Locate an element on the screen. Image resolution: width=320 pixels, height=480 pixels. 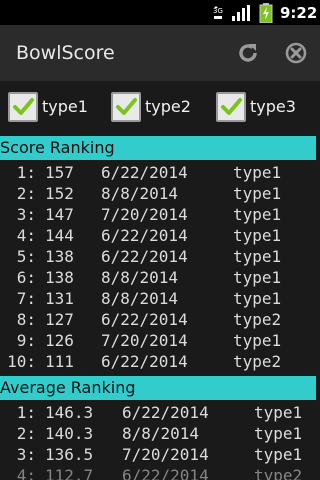
list-item: 1: 146.3 6/22/2014 type1 is located at coordinates (160, 412).